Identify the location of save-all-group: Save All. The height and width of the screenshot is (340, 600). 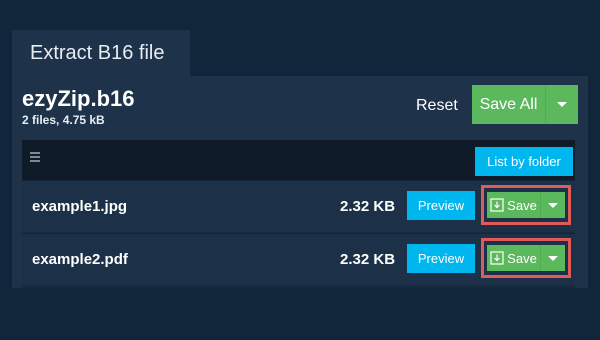
(525, 104).